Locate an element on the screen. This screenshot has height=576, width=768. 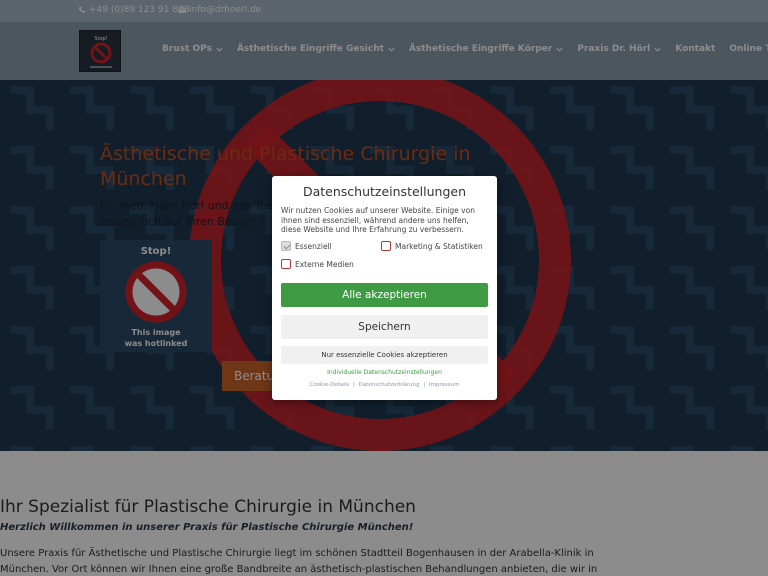
save-button: Speichern is located at coordinates (384, 327).